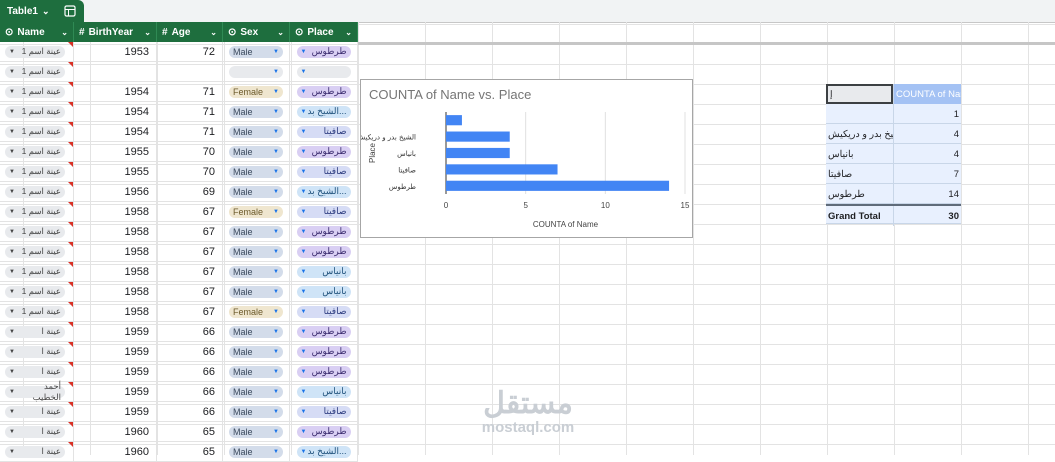 This screenshot has height=462, width=1055. What do you see at coordinates (179, 412) in the screenshot?
I see `table-row: عينة ا ▼ 1959 66 Male ▼ ▼ صافيتا` at bounding box center [179, 412].